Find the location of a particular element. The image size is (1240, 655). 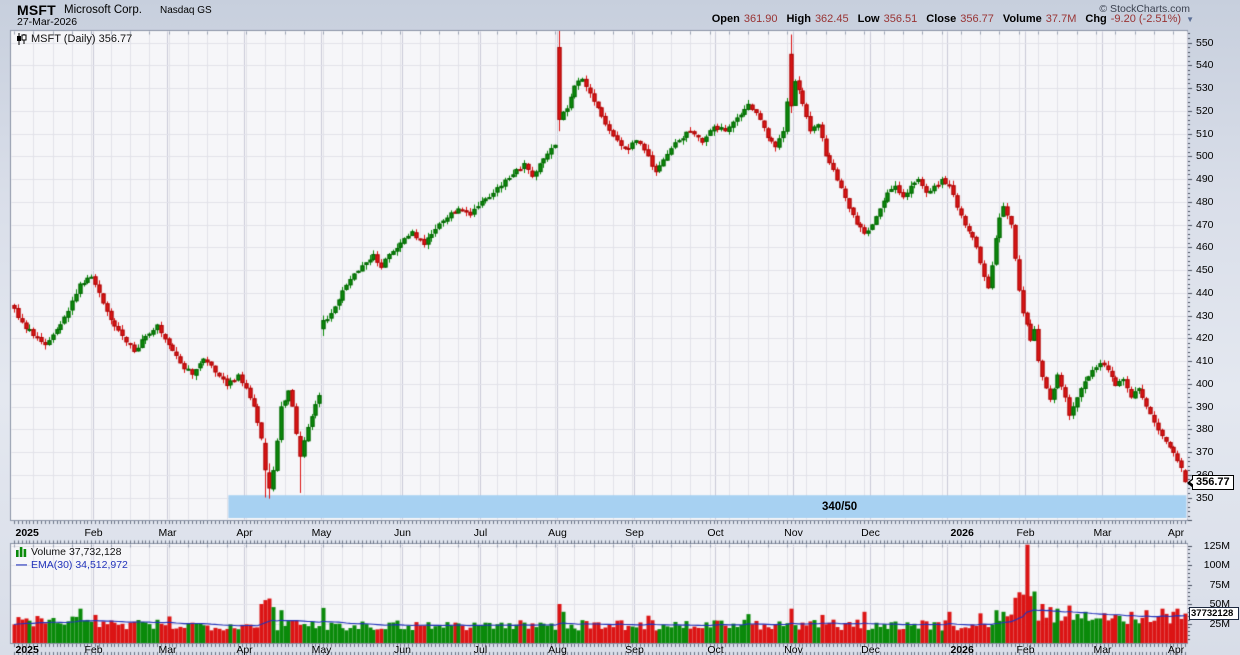

volume-axis-label: 125M is located at coordinates (1216, 545).